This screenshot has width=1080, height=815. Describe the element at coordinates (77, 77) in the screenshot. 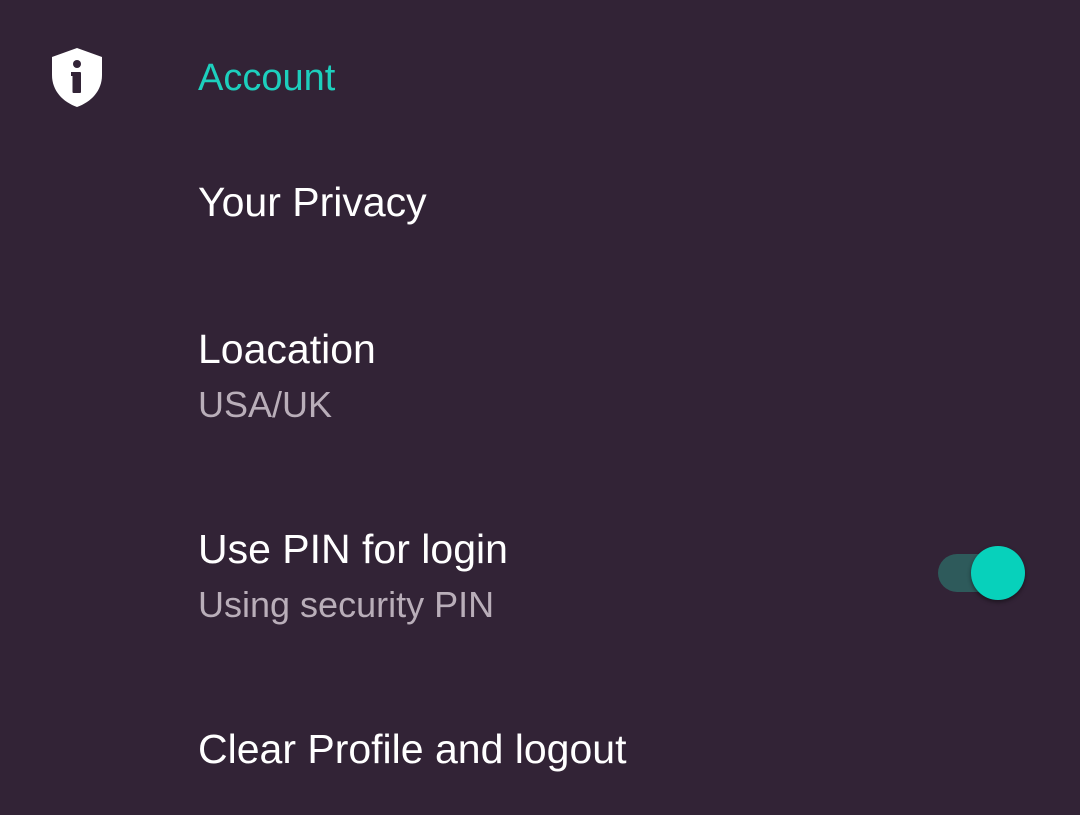

I see `shield-info-icon` at that location.